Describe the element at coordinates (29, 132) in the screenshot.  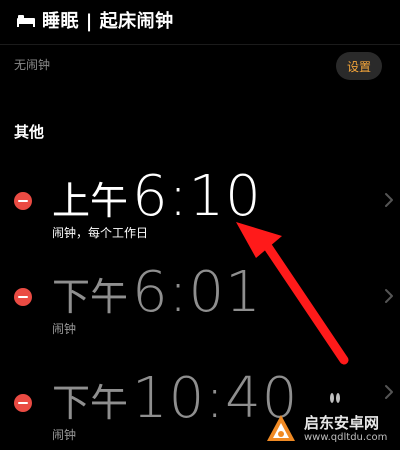
I see `section-title-other: 其他` at that location.